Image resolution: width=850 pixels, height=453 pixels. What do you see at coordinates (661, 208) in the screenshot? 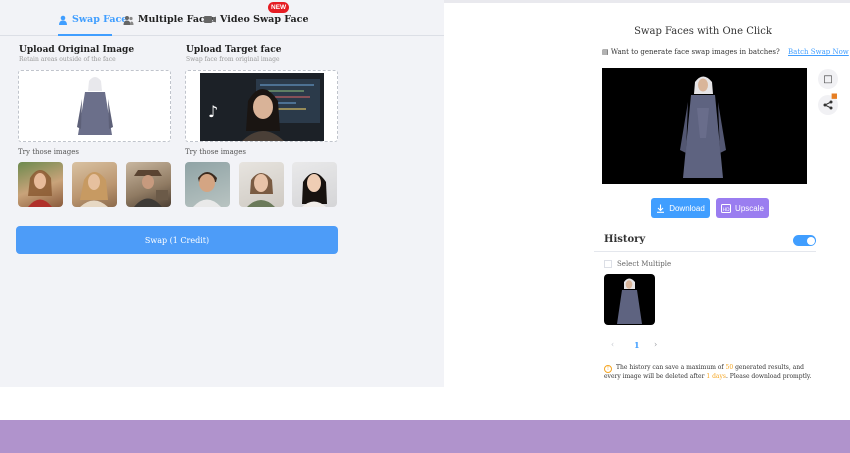
I see `download-icon` at bounding box center [661, 208].